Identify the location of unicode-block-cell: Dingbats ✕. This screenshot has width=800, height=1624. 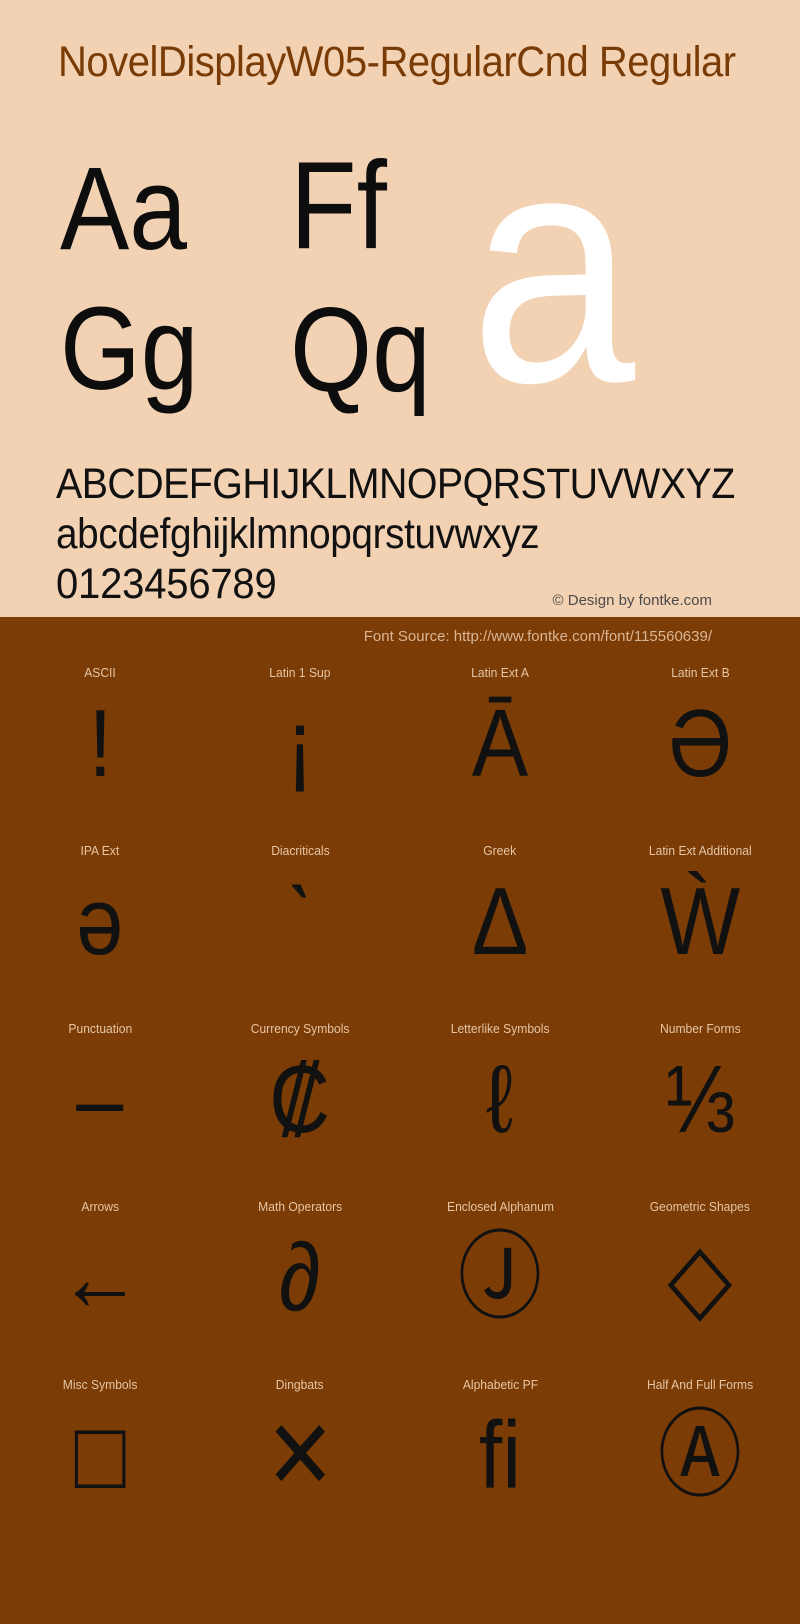
(300, 1446).